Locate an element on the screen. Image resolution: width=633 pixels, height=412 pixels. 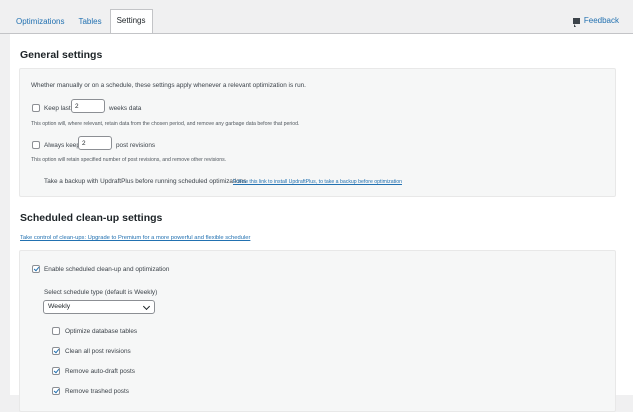
keep-last-checkbox is located at coordinates (36, 108).